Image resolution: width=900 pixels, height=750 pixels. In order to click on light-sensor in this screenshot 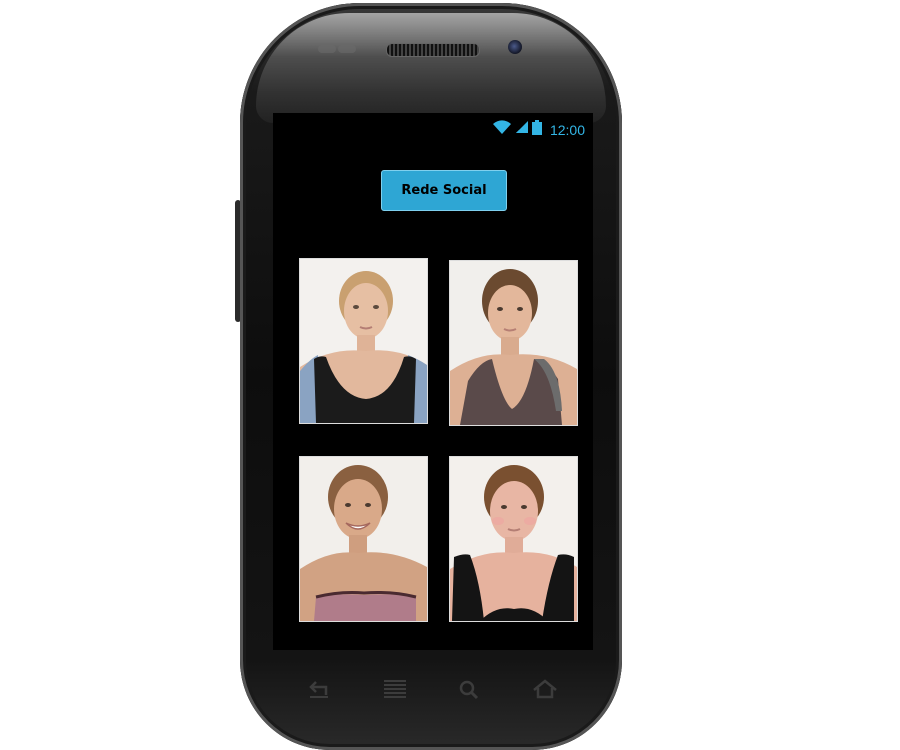, I will do `click(347, 49)`.